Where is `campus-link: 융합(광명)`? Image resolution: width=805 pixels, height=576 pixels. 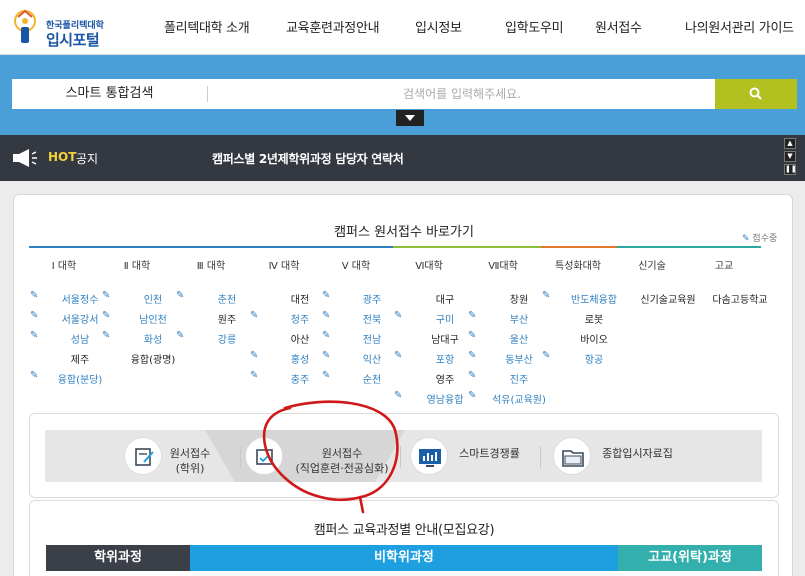 campus-link: 융합(광명) is located at coordinates (153, 360).